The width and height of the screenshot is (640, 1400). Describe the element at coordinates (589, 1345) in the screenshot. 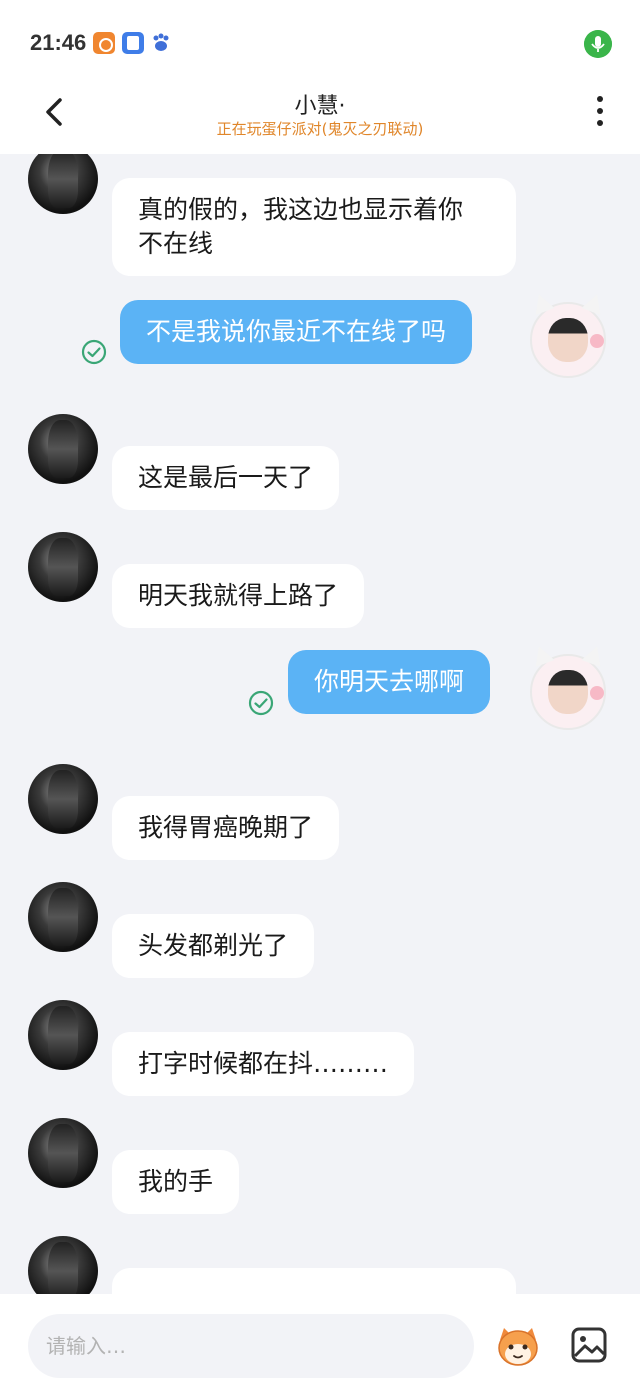

I see `image-icon` at that location.